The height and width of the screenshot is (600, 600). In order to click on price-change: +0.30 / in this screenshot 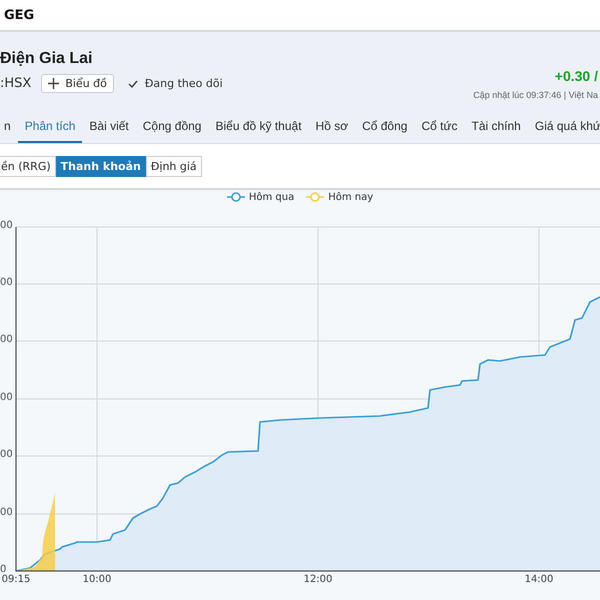, I will do `click(576, 76)`.